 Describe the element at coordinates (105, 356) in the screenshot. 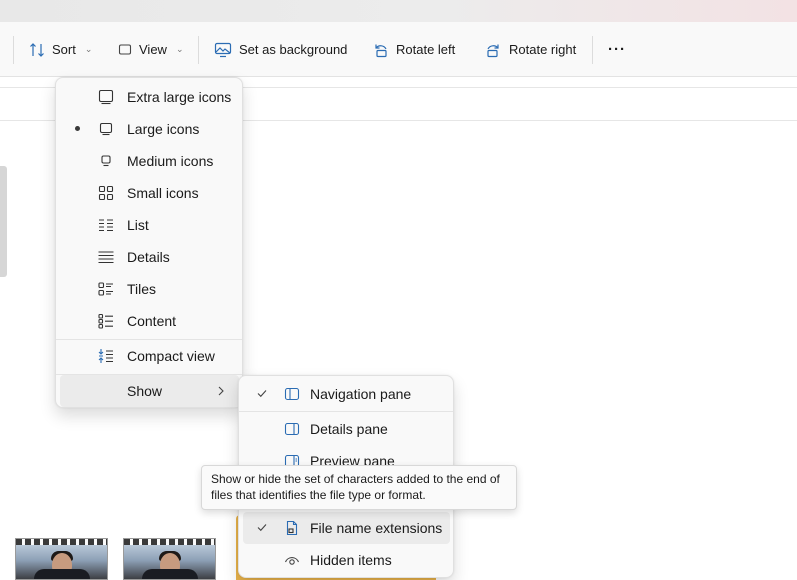

I see `compact-icon` at that location.